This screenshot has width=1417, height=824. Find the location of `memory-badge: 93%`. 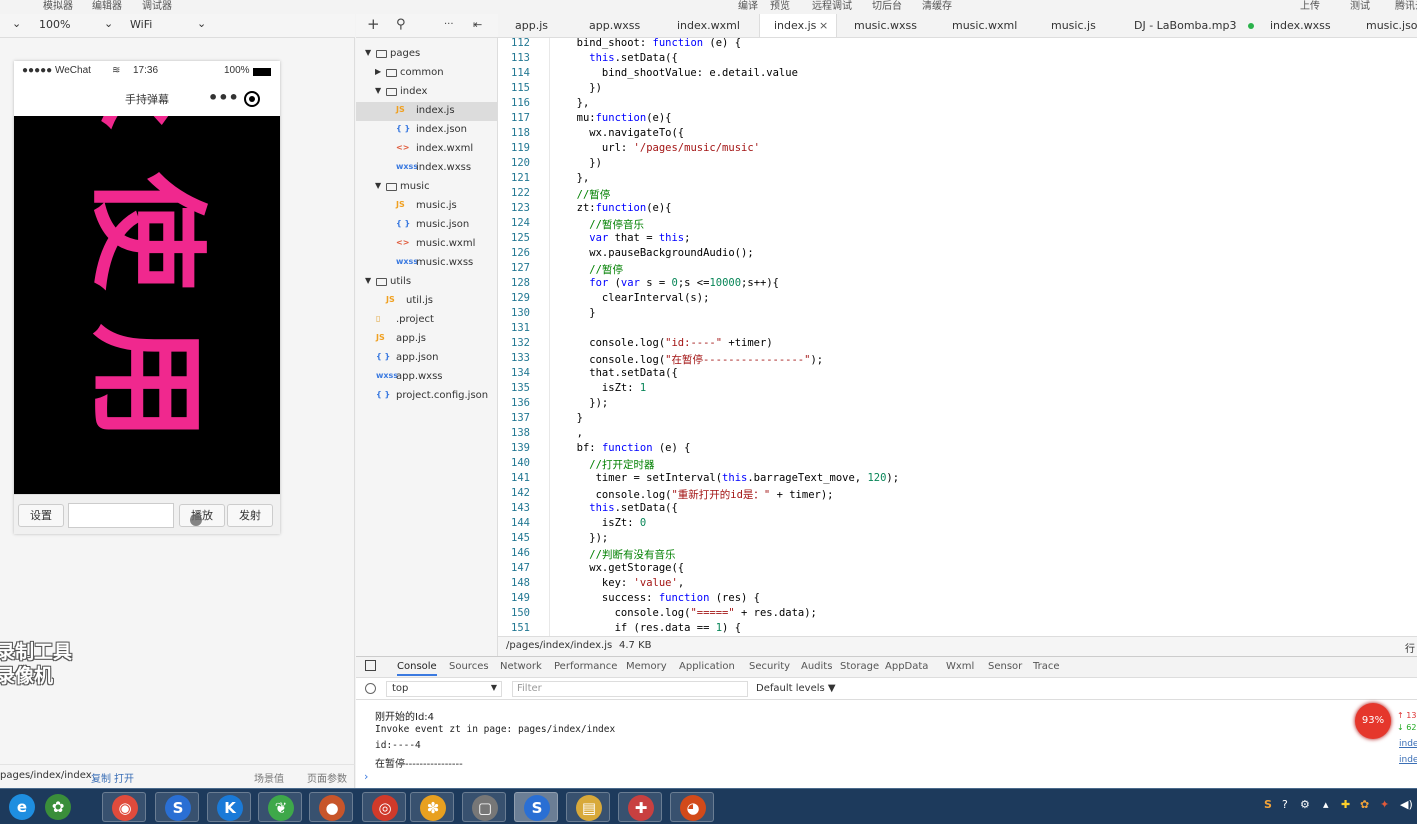

memory-badge: 93% is located at coordinates (1373, 721).